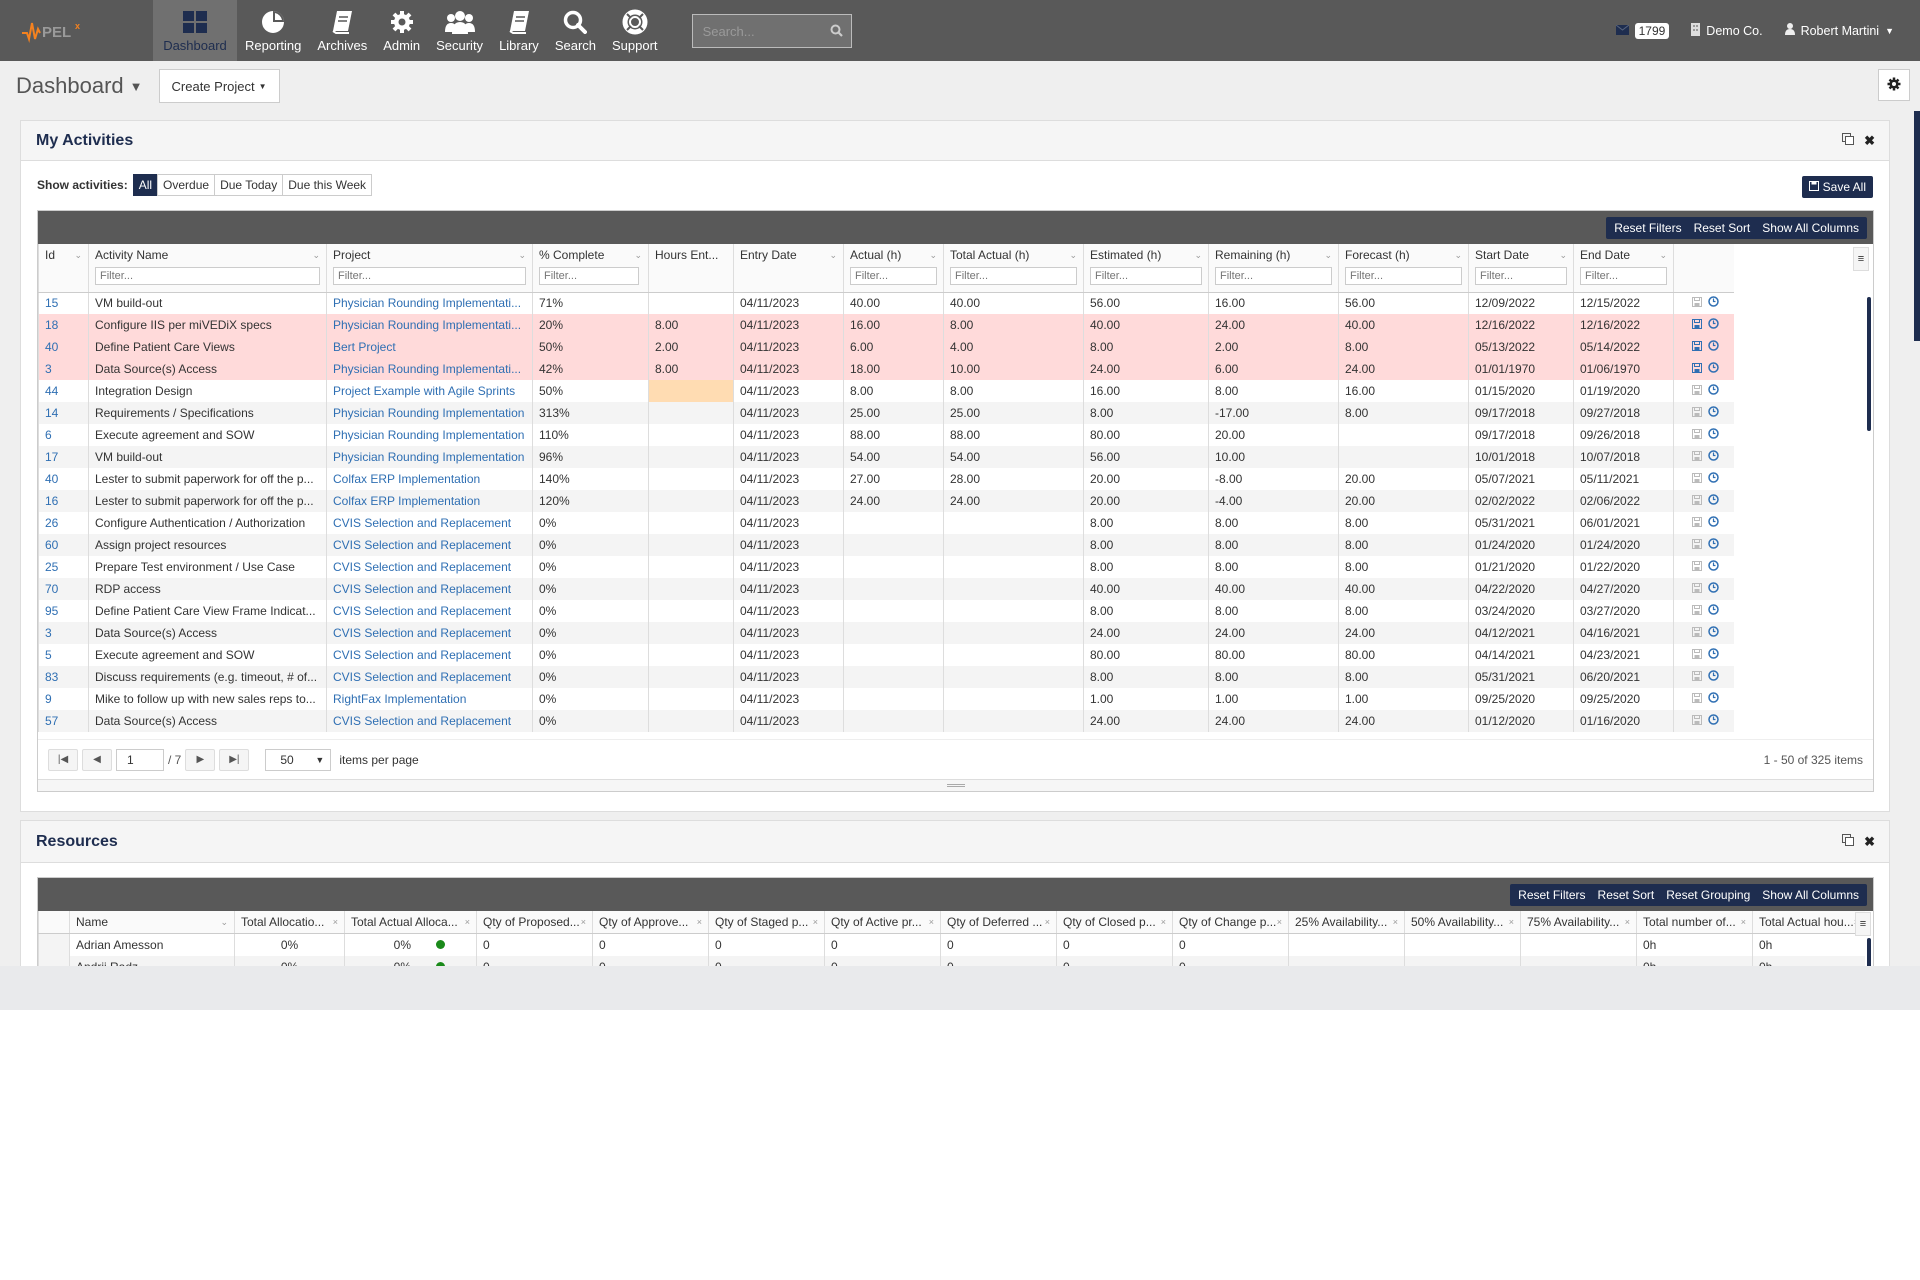 The height and width of the screenshot is (1280, 1920). I want to click on res-col-3: Qty of Proposed... ×, so click(534, 922).